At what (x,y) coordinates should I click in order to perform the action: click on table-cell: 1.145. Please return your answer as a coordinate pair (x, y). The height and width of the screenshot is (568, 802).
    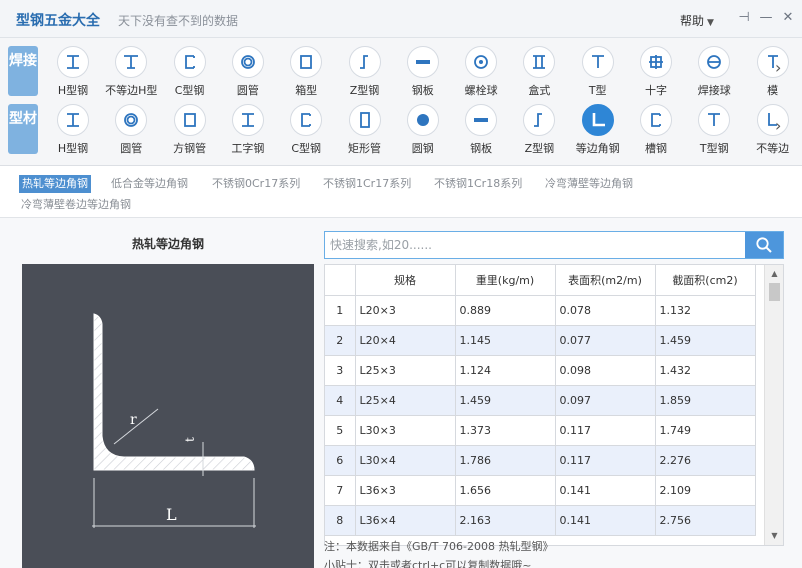
    Looking at the image, I should click on (505, 340).